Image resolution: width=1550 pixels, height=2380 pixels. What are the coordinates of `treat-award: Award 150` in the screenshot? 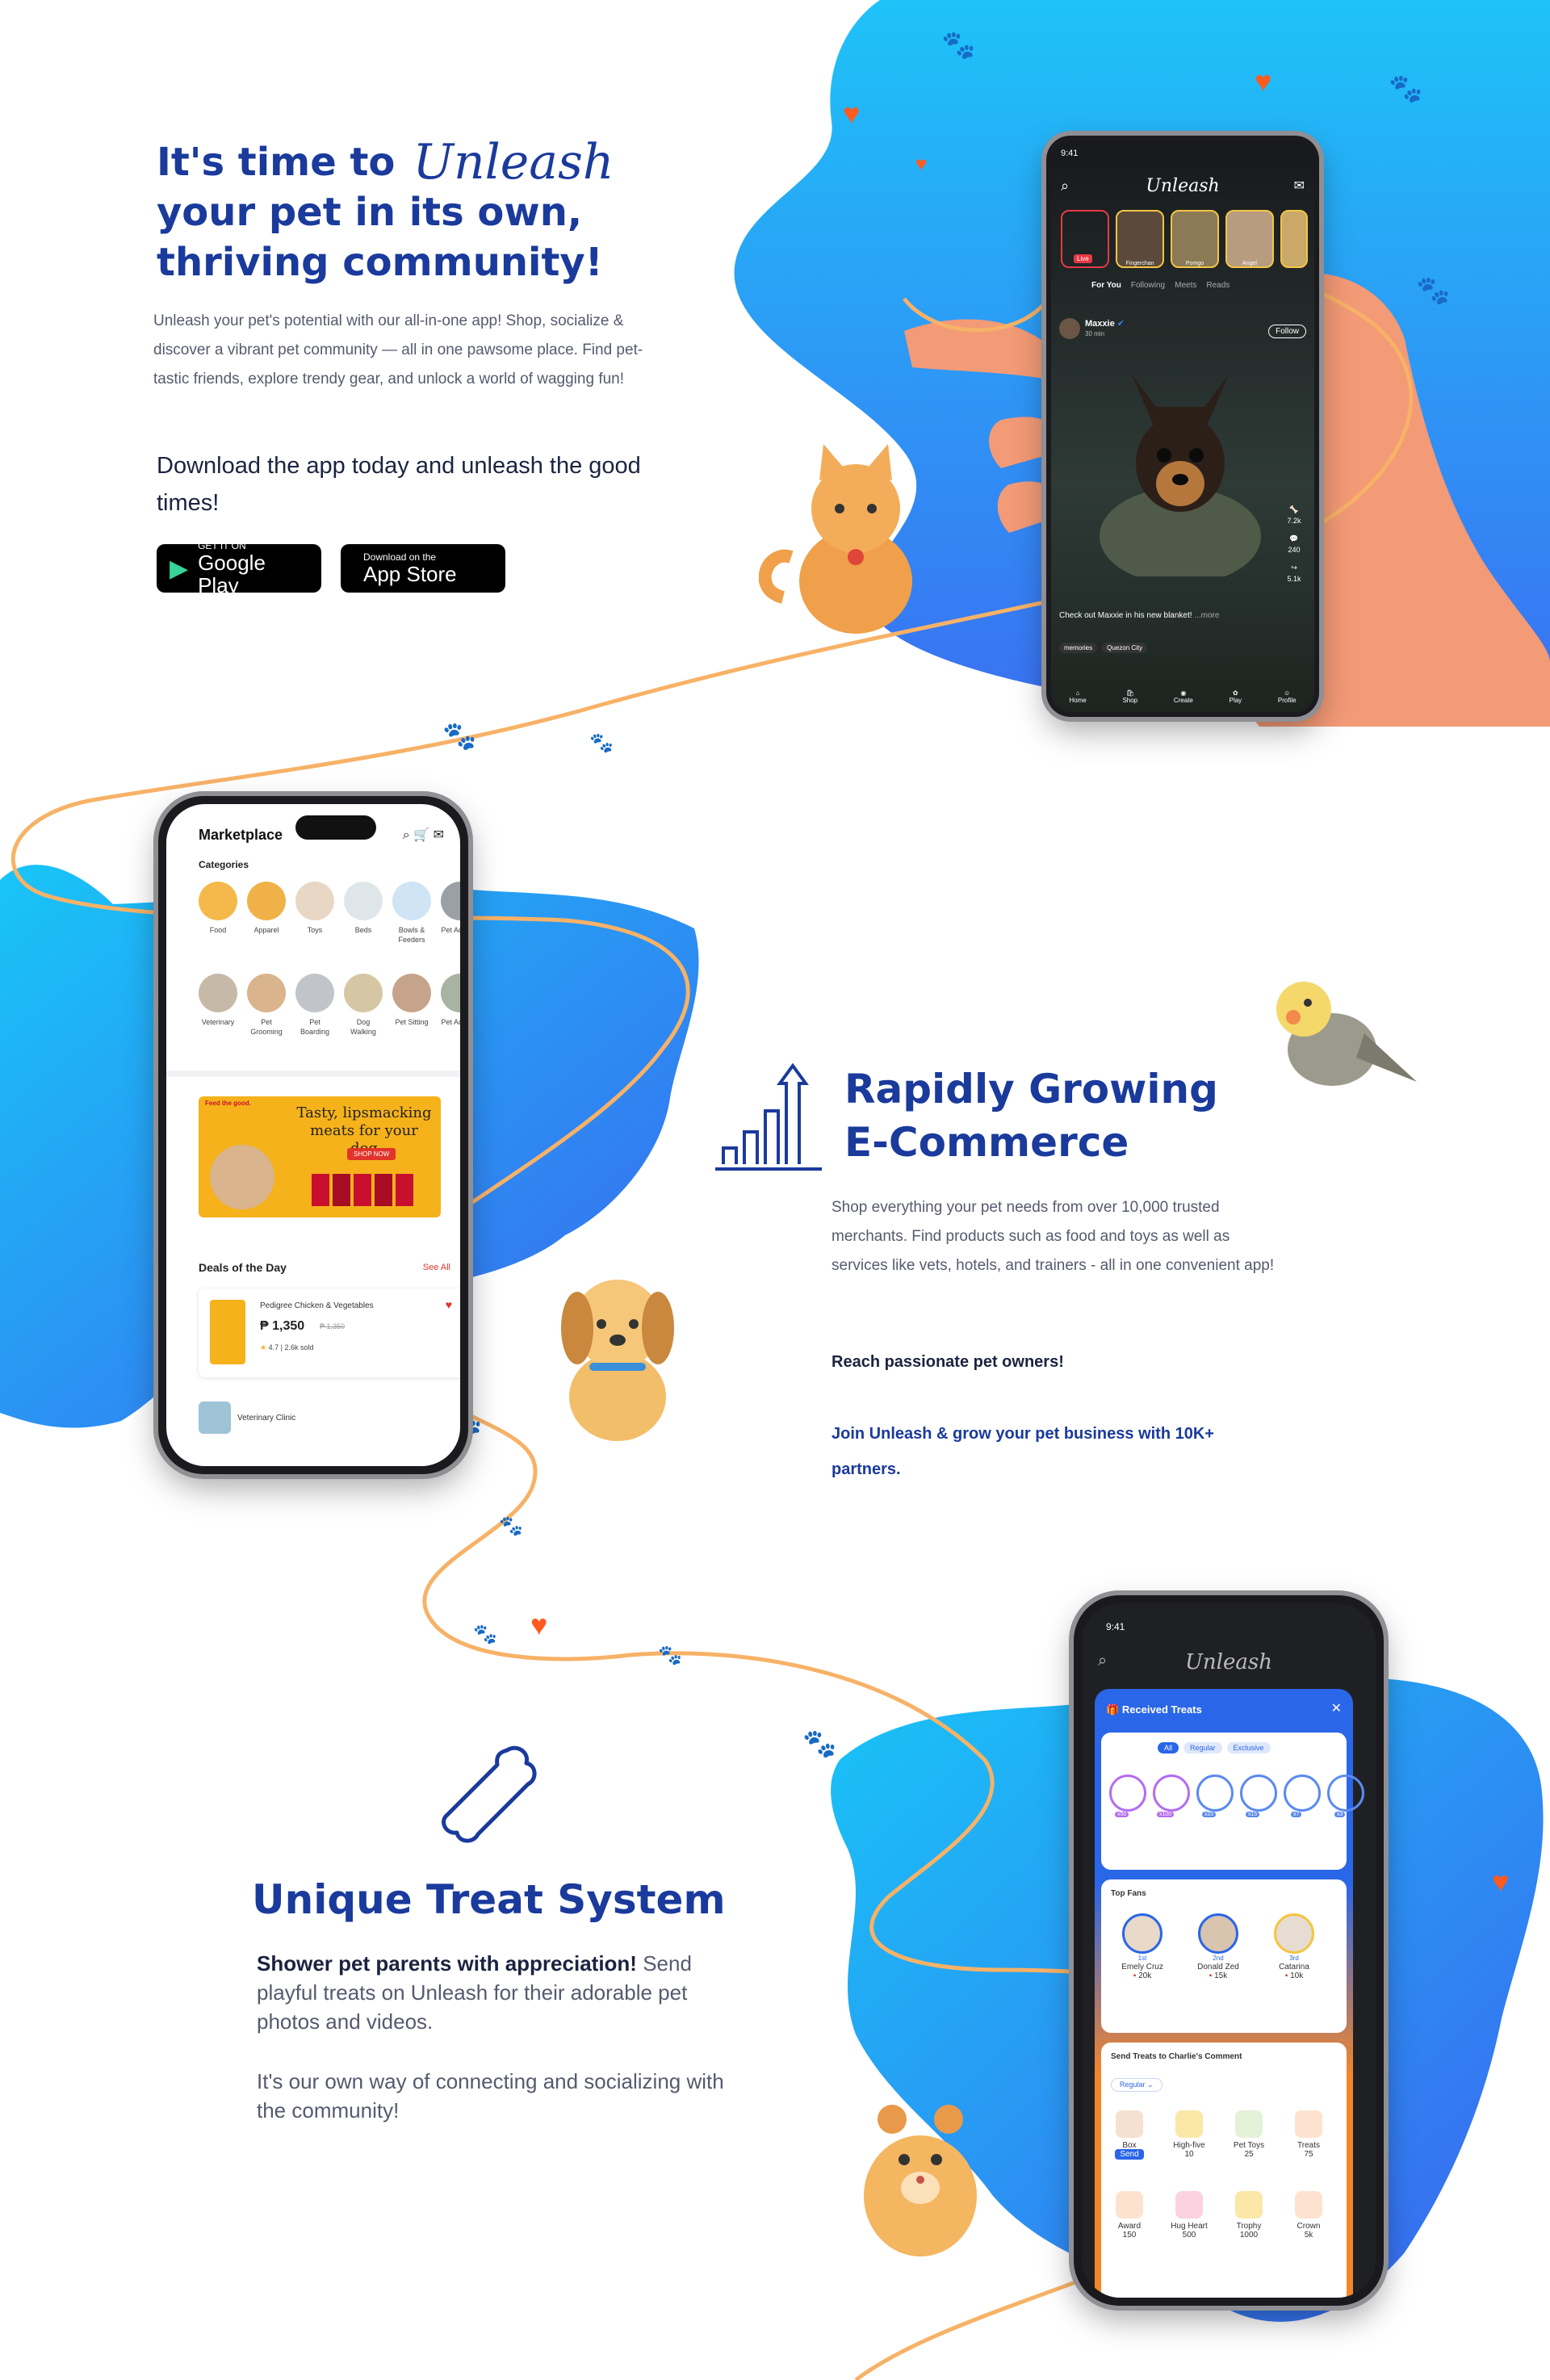 It's located at (1129, 2215).